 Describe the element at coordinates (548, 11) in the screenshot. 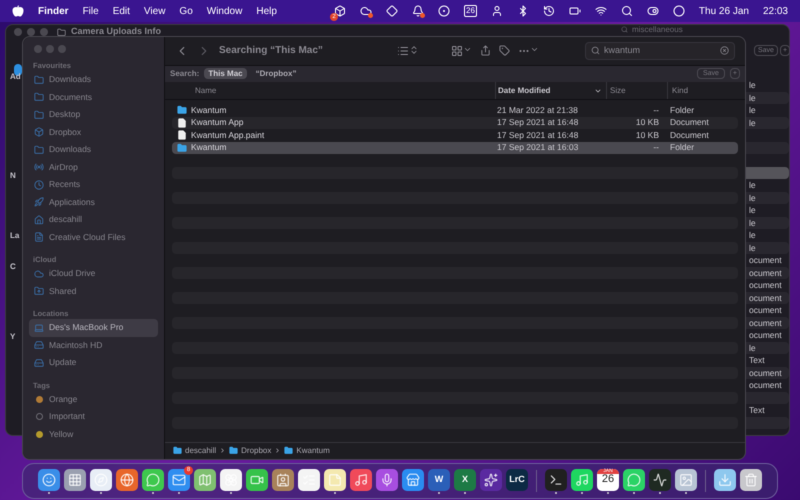

I see `history-icon` at that location.